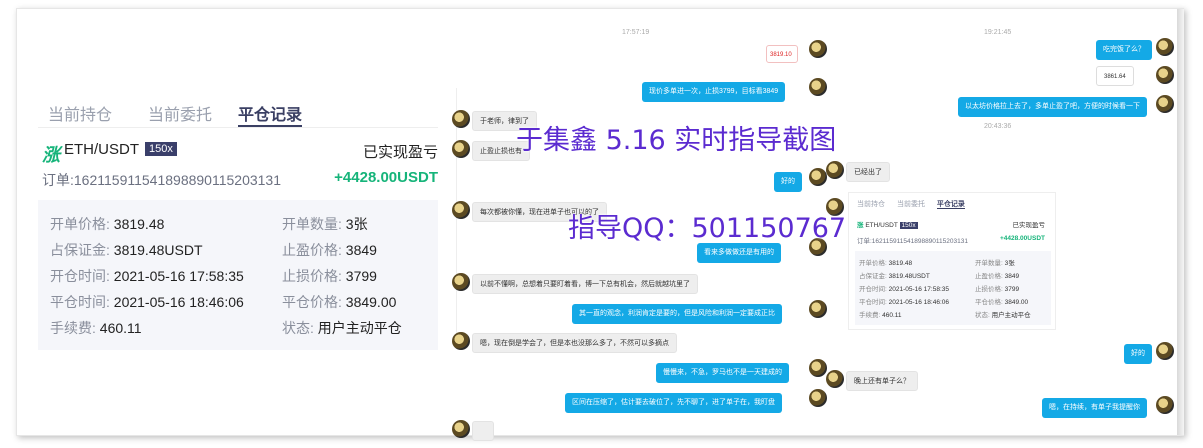 The image size is (1203, 448). Describe the element at coordinates (96, 328) in the screenshot. I see `detail-fee: 手续费: 460.11` at that location.